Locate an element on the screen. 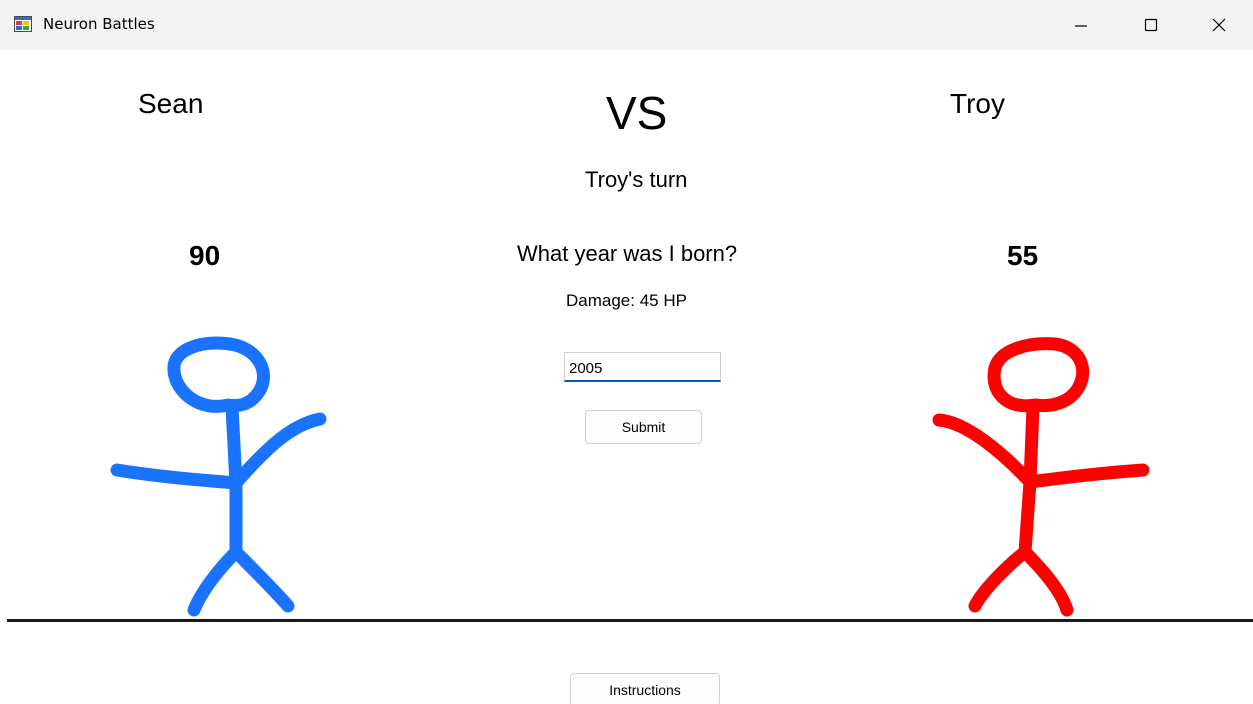 This screenshot has width=1253, height=704. player-right-stick-figure is located at coordinates (1041, 477).